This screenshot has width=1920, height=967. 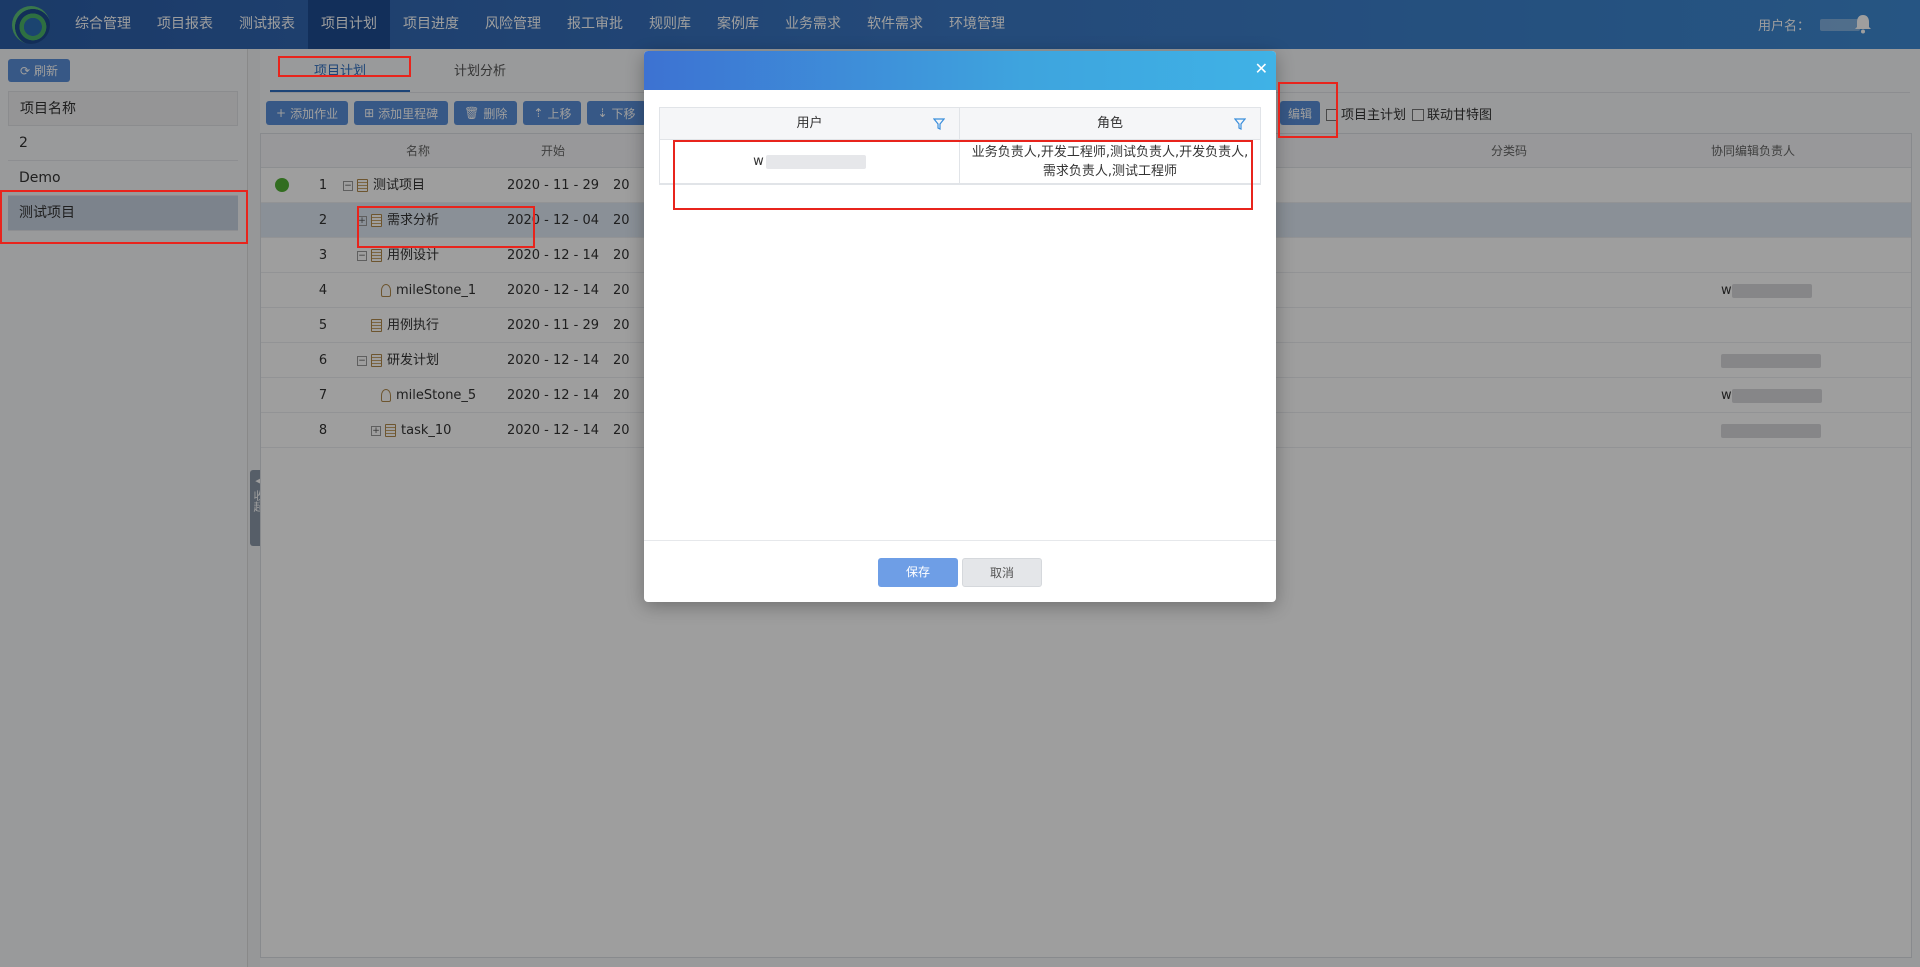 I want to click on col-role-header: 角色, so click(x=1110, y=123).